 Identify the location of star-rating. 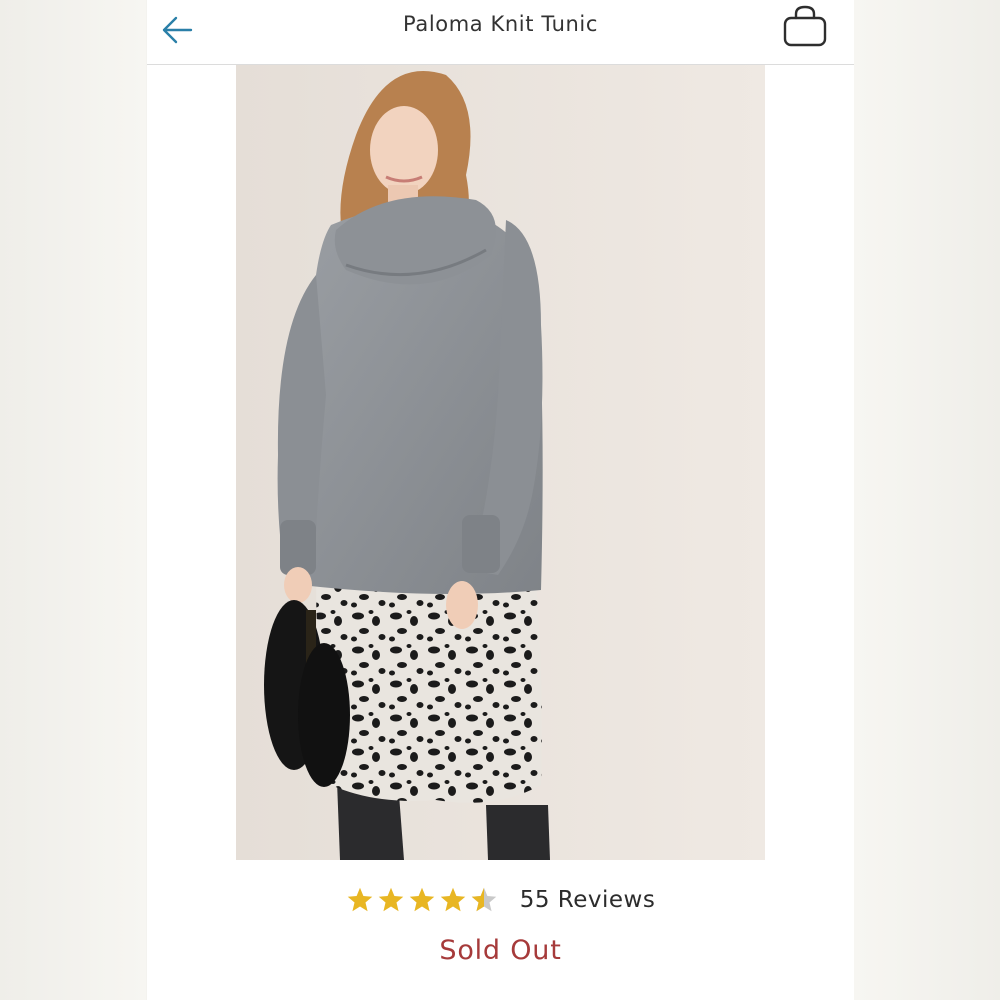
(422, 900).